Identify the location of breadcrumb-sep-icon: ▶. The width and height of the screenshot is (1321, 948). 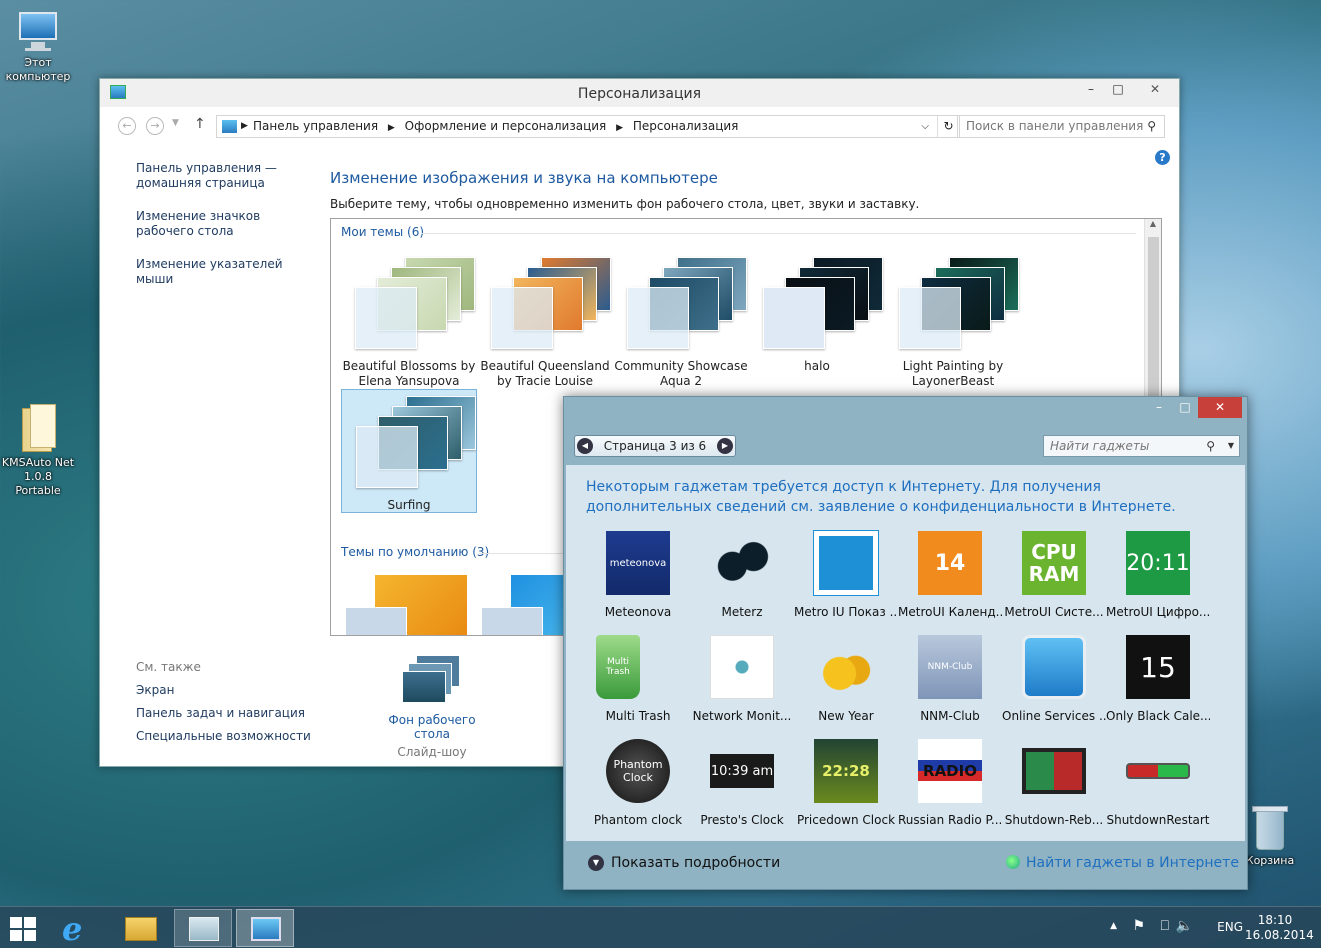
(620, 128).